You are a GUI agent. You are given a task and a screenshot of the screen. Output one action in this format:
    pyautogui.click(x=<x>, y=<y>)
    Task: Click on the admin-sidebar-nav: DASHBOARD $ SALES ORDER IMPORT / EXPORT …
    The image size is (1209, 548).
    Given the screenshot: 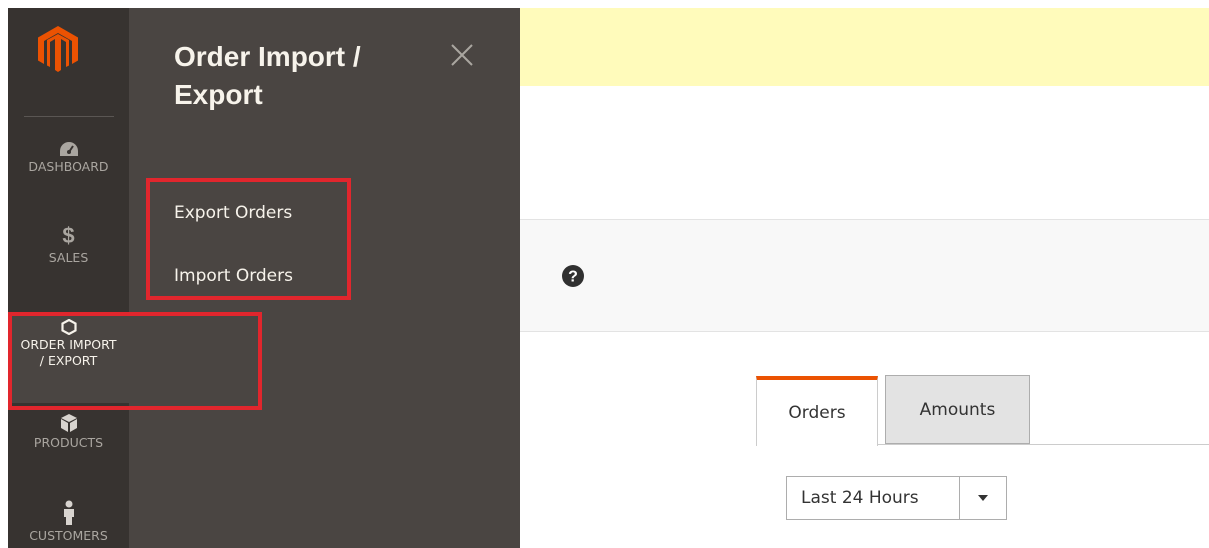 What is the action you would take?
    pyautogui.click(x=68, y=278)
    